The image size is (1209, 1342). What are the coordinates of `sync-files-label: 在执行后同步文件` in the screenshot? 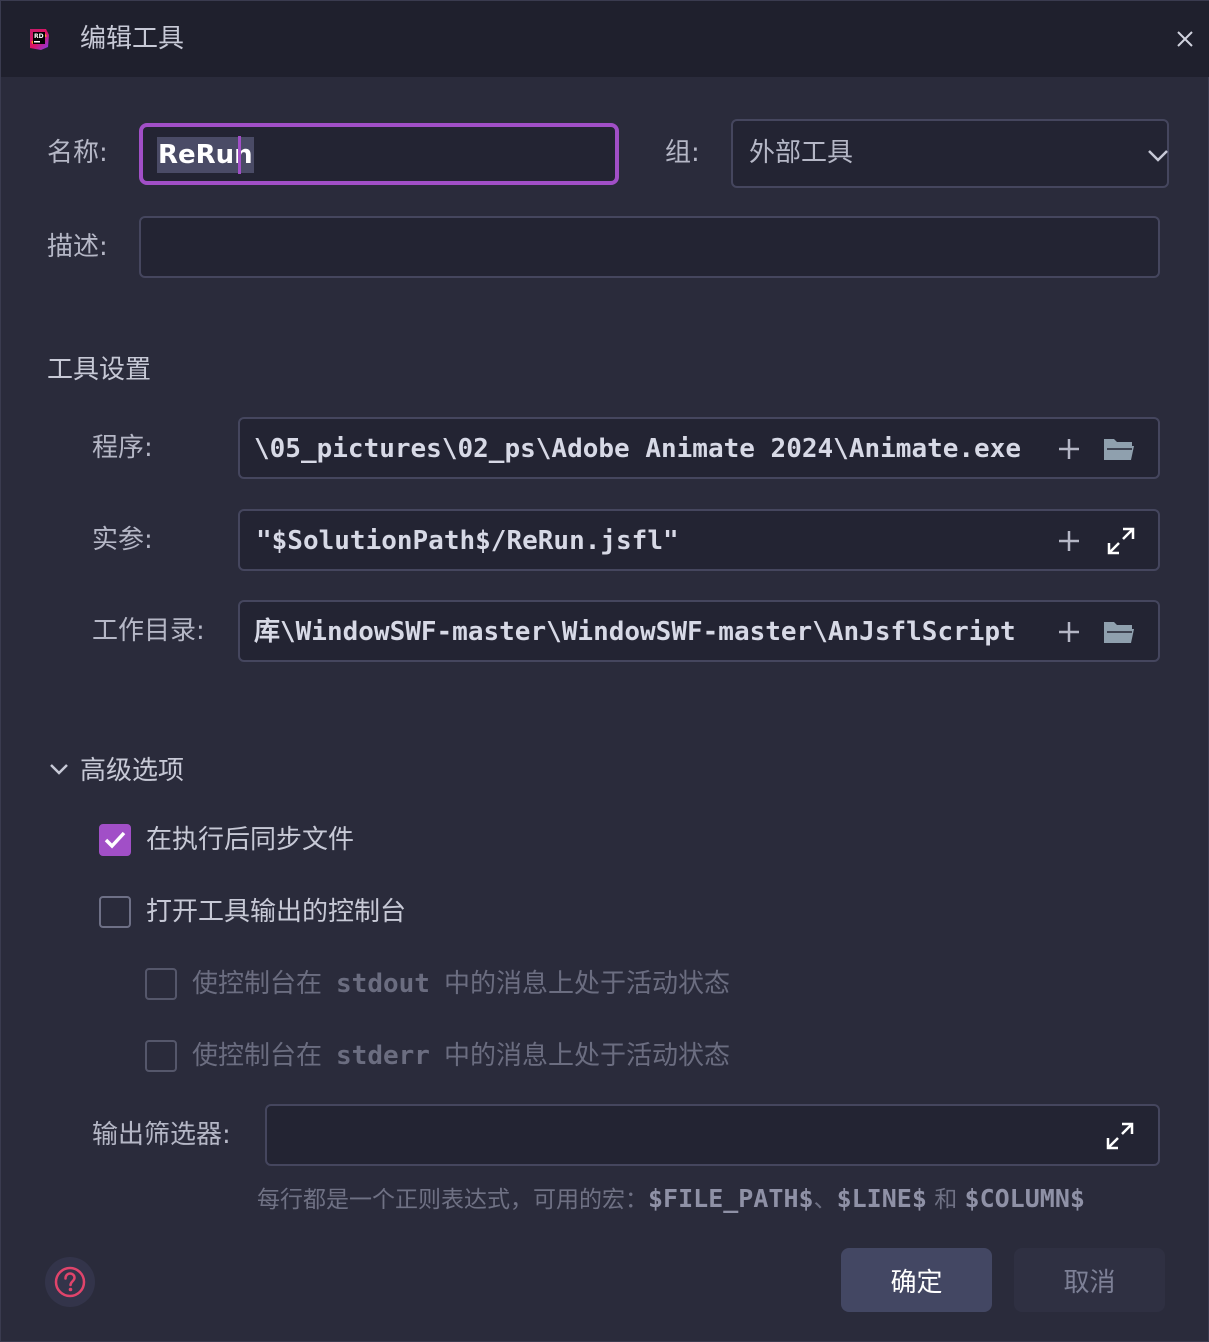 It's located at (250, 840).